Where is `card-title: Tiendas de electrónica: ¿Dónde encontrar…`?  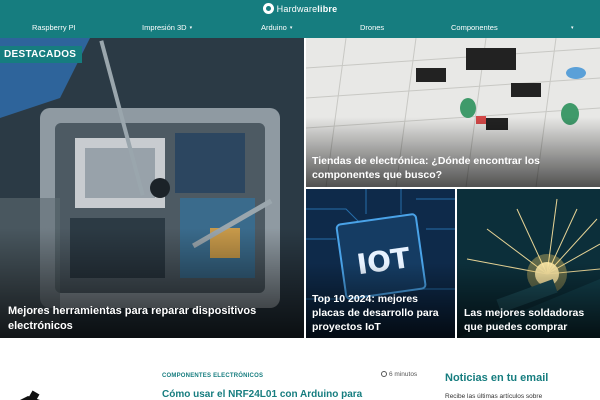
card-title: Tiendas de electrónica: ¿Dónde encontrar… is located at coordinates (447, 168).